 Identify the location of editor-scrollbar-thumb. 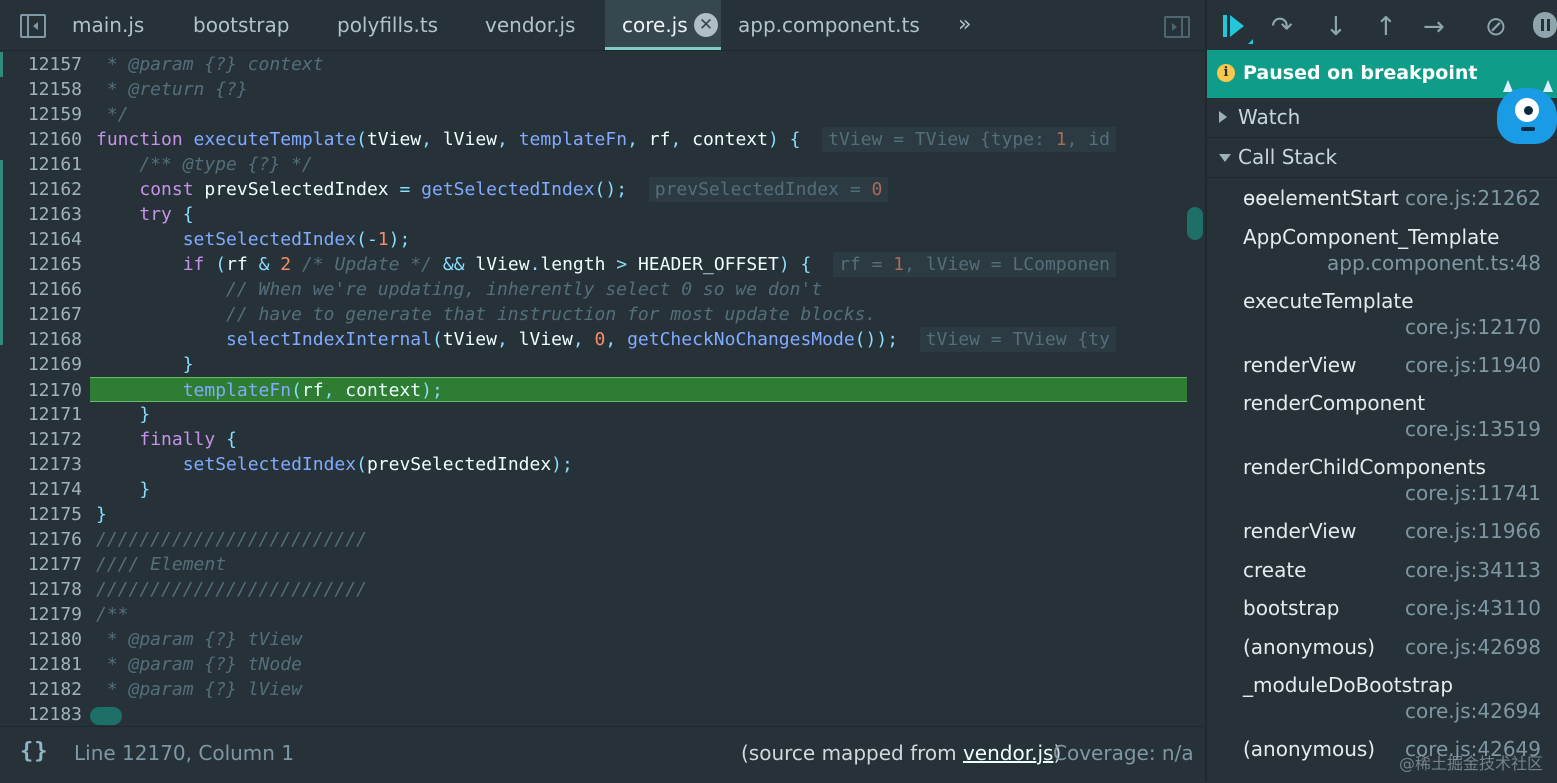
(1195, 223).